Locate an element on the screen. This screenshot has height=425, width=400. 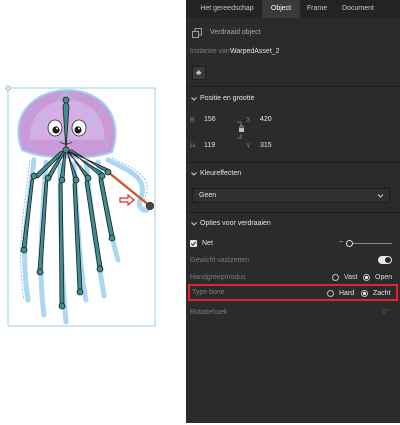
fix-weight-toggle is located at coordinates (385, 260).